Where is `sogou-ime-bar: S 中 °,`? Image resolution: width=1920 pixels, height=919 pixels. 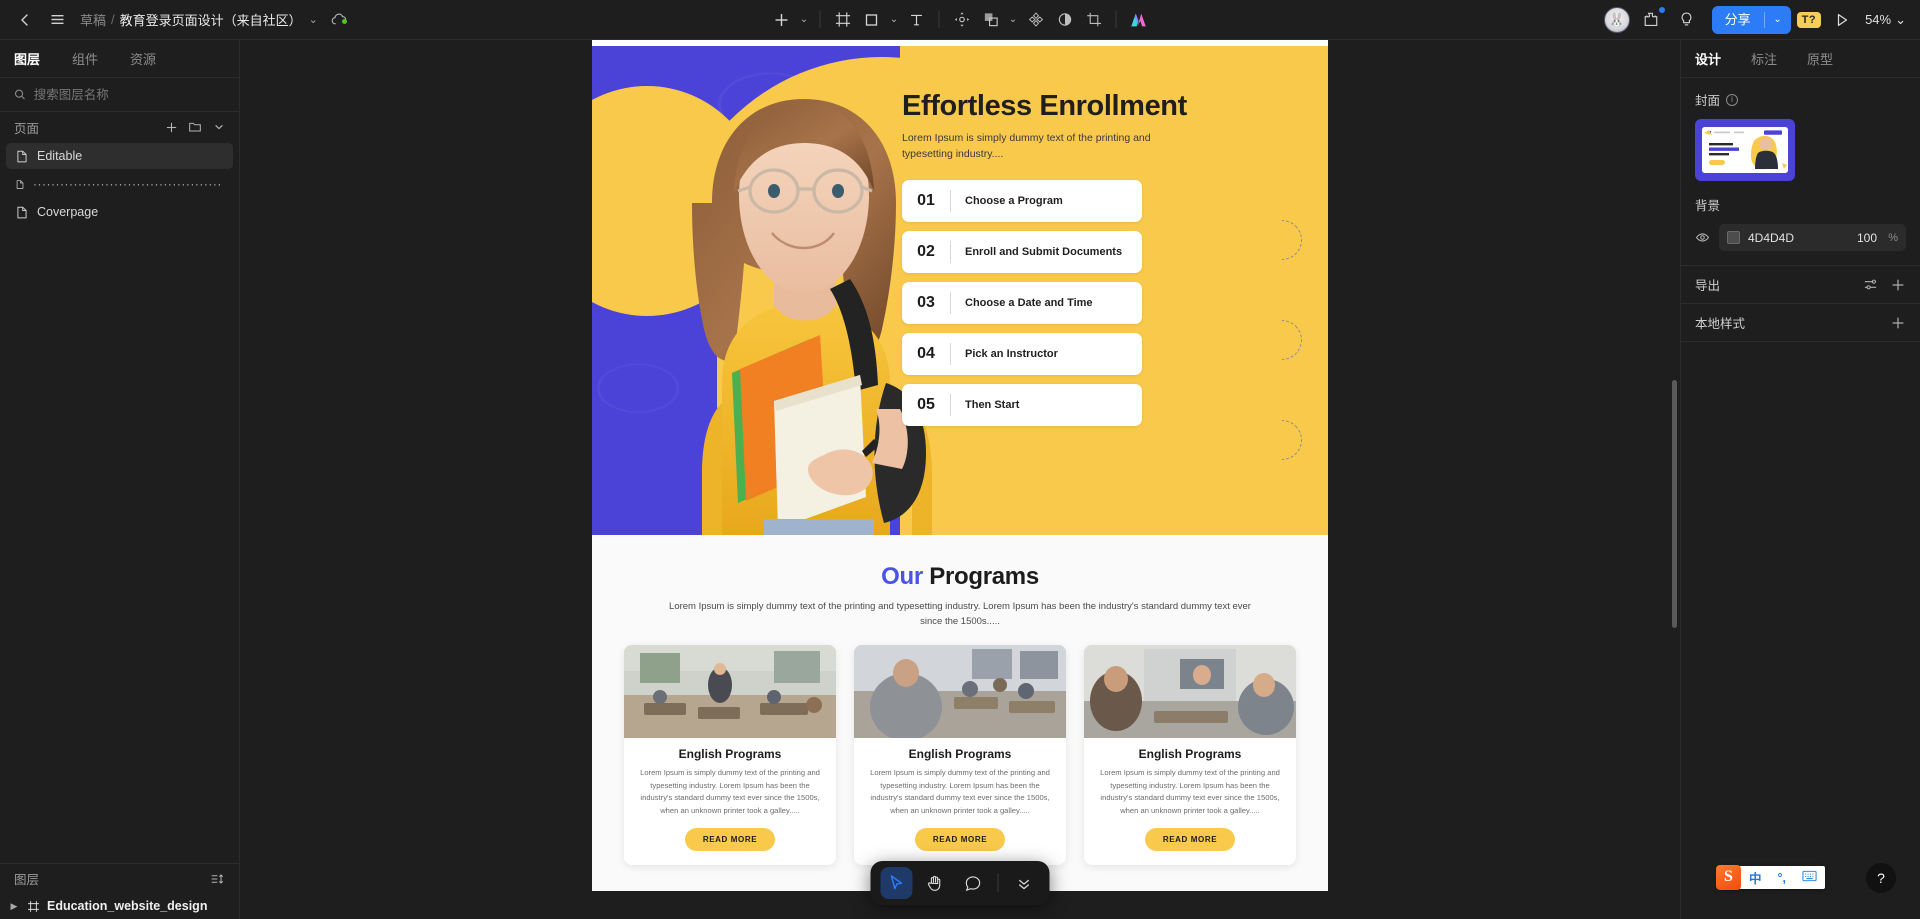 sogou-ime-bar: S 中 °, is located at coordinates (1770, 877).